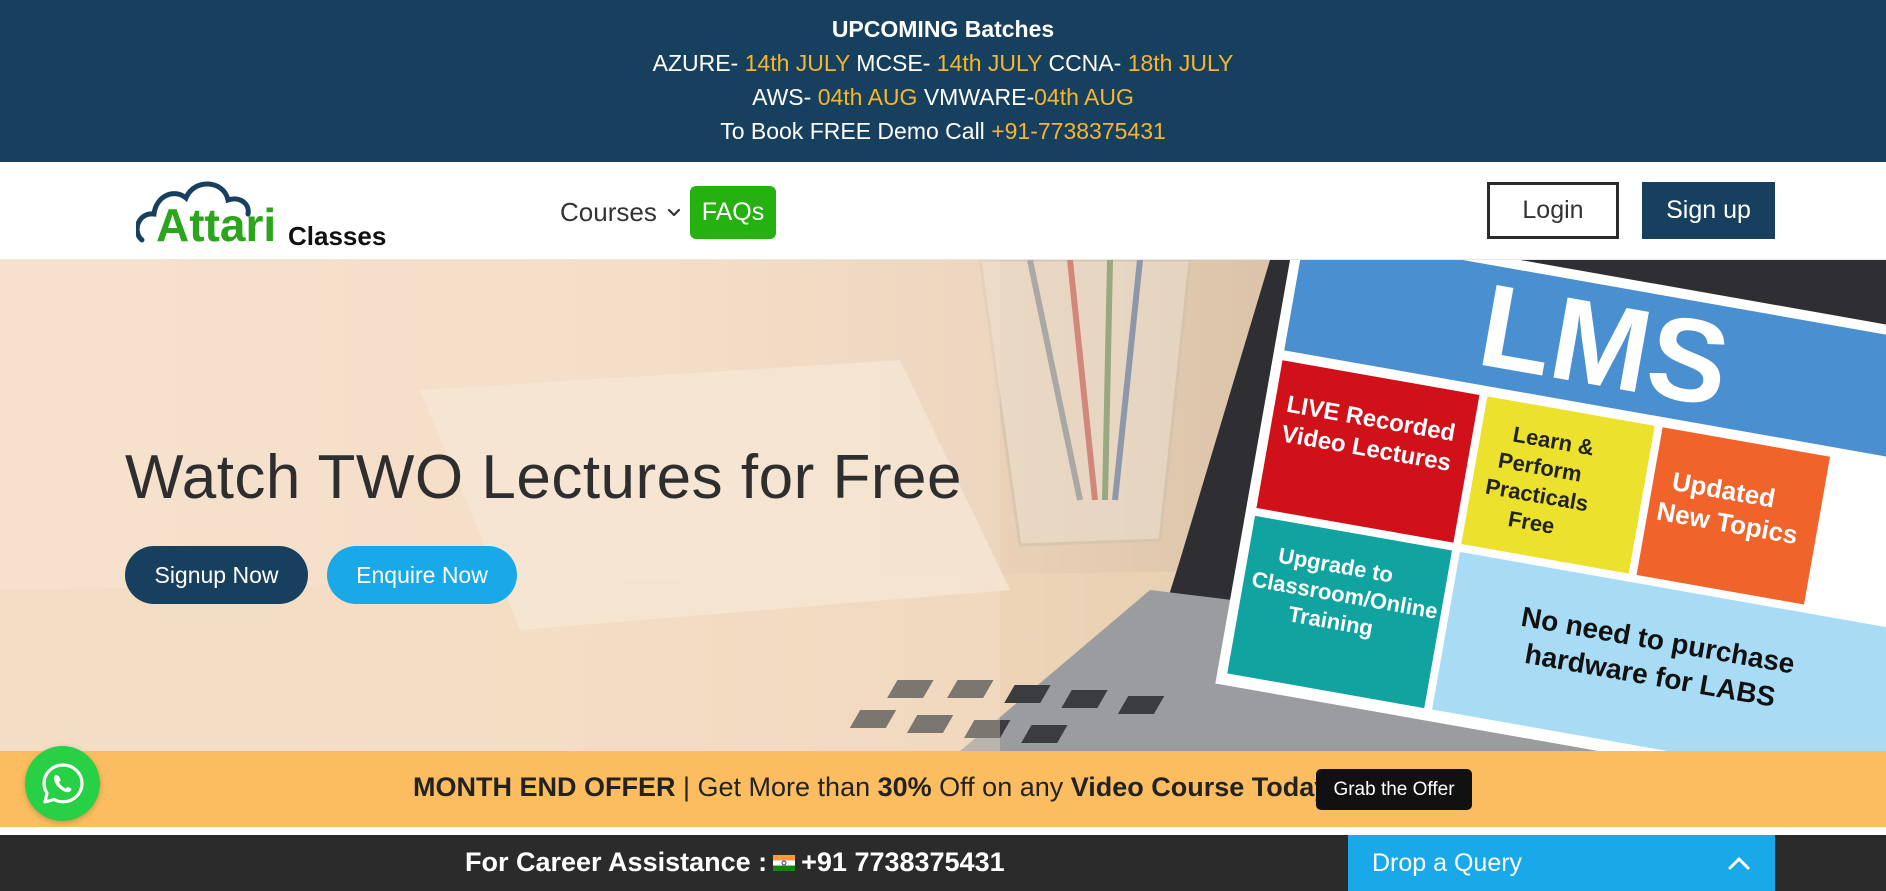  What do you see at coordinates (1708, 210) in the screenshot?
I see `sign-up-button: Sign up` at bounding box center [1708, 210].